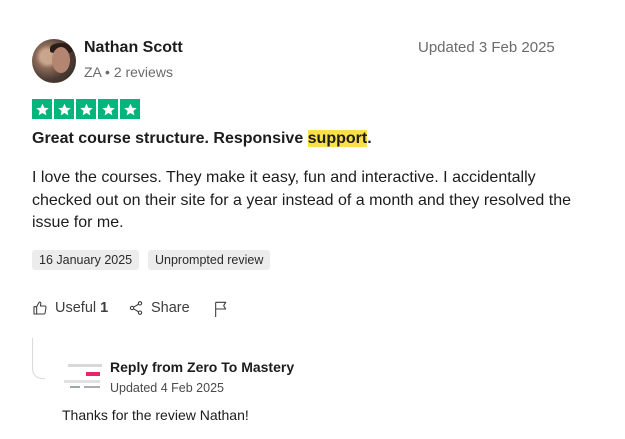  What do you see at coordinates (93, 72) in the screenshot?
I see `reviewer-country: ZA` at bounding box center [93, 72].